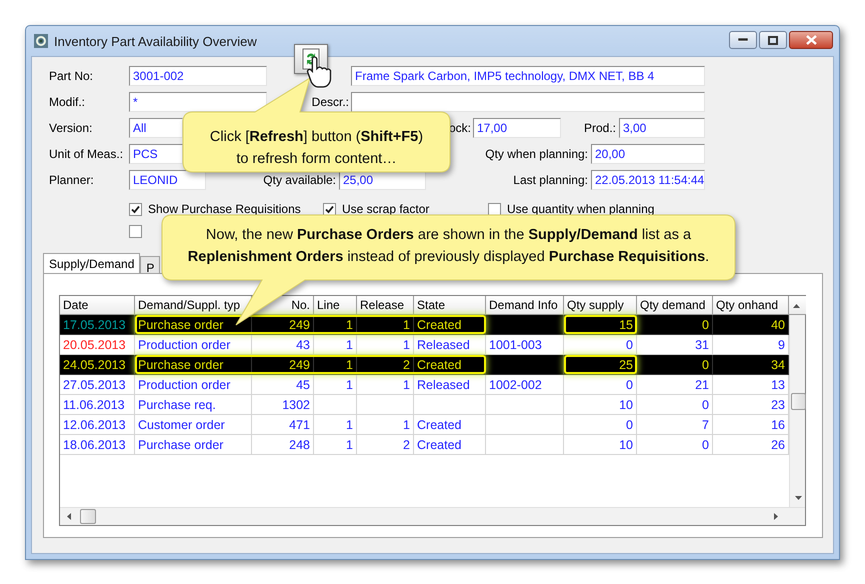 This screenshot has width=865, height=584. What do you see at coordinates (536, 154) in the screenshot?
I see `field-label: Qty when planning:` at bounding box center [536, 154].